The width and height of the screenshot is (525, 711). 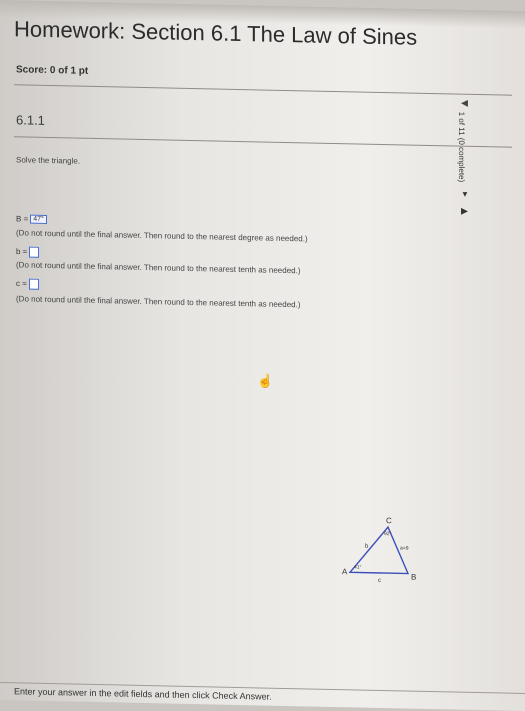 What do you see at coordinates (413, 577) in the screenshot?
I see `vertex-B-label: B` at bounding box center [413, 577].